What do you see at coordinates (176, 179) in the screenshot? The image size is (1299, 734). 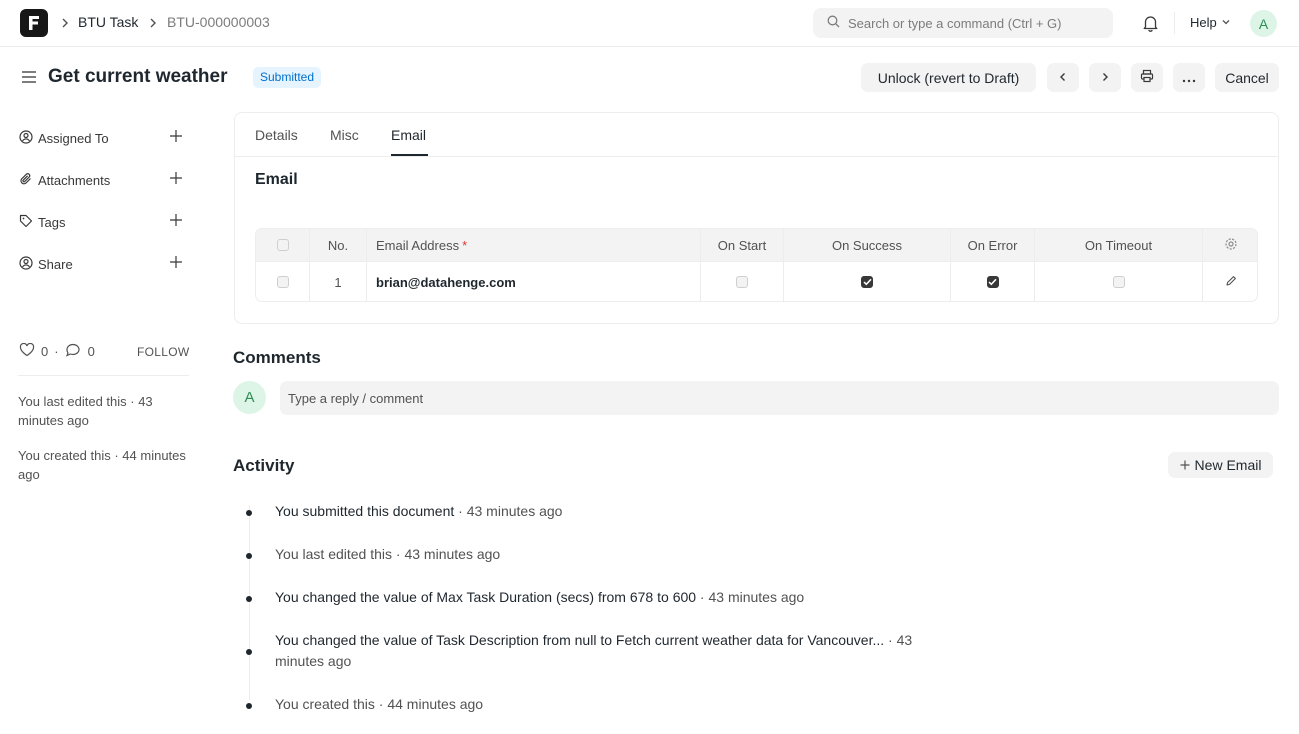 I see `add-attachment-plus-icon` at bounding box center [176, 179].